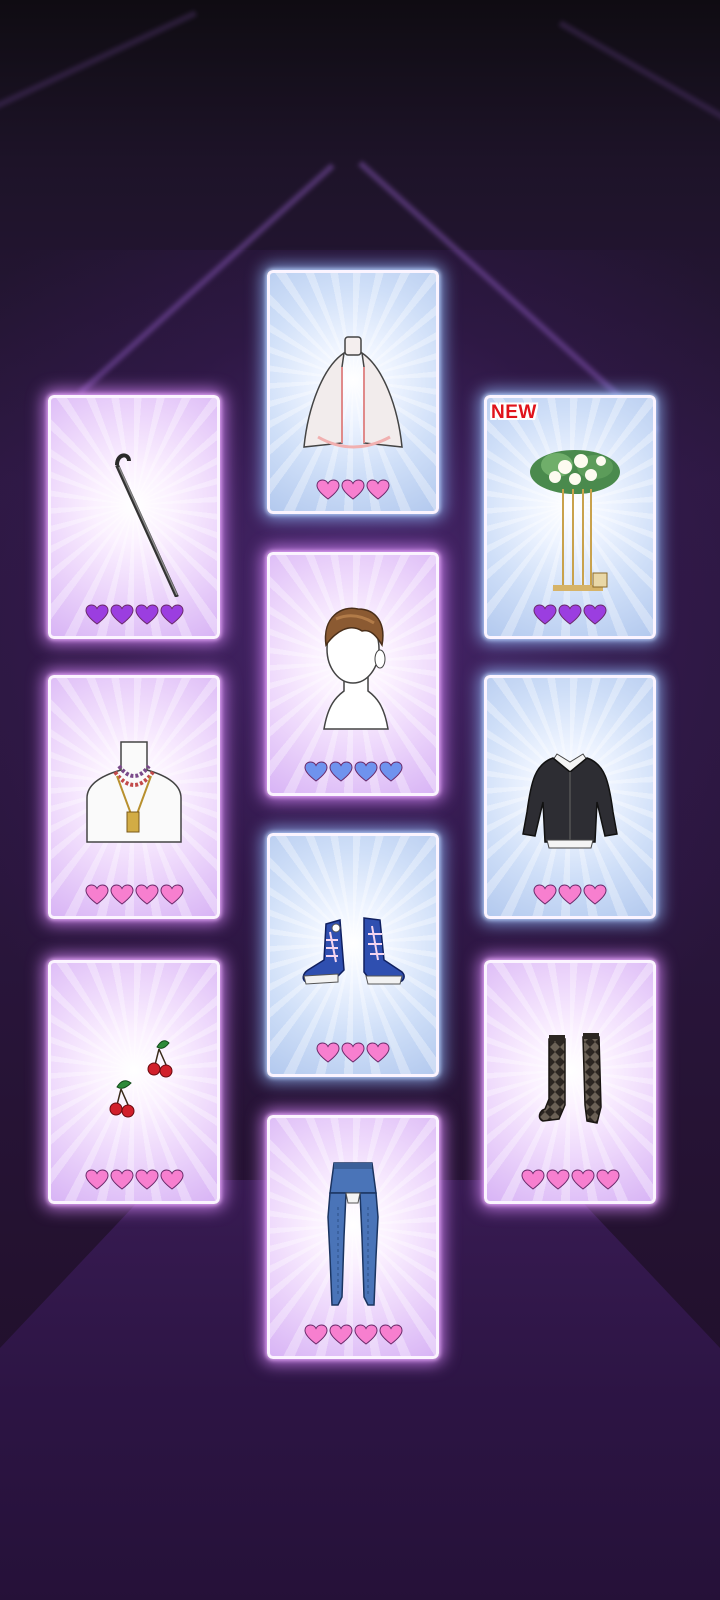  I want to click on denim-pants-icon, so click(353, 1227).